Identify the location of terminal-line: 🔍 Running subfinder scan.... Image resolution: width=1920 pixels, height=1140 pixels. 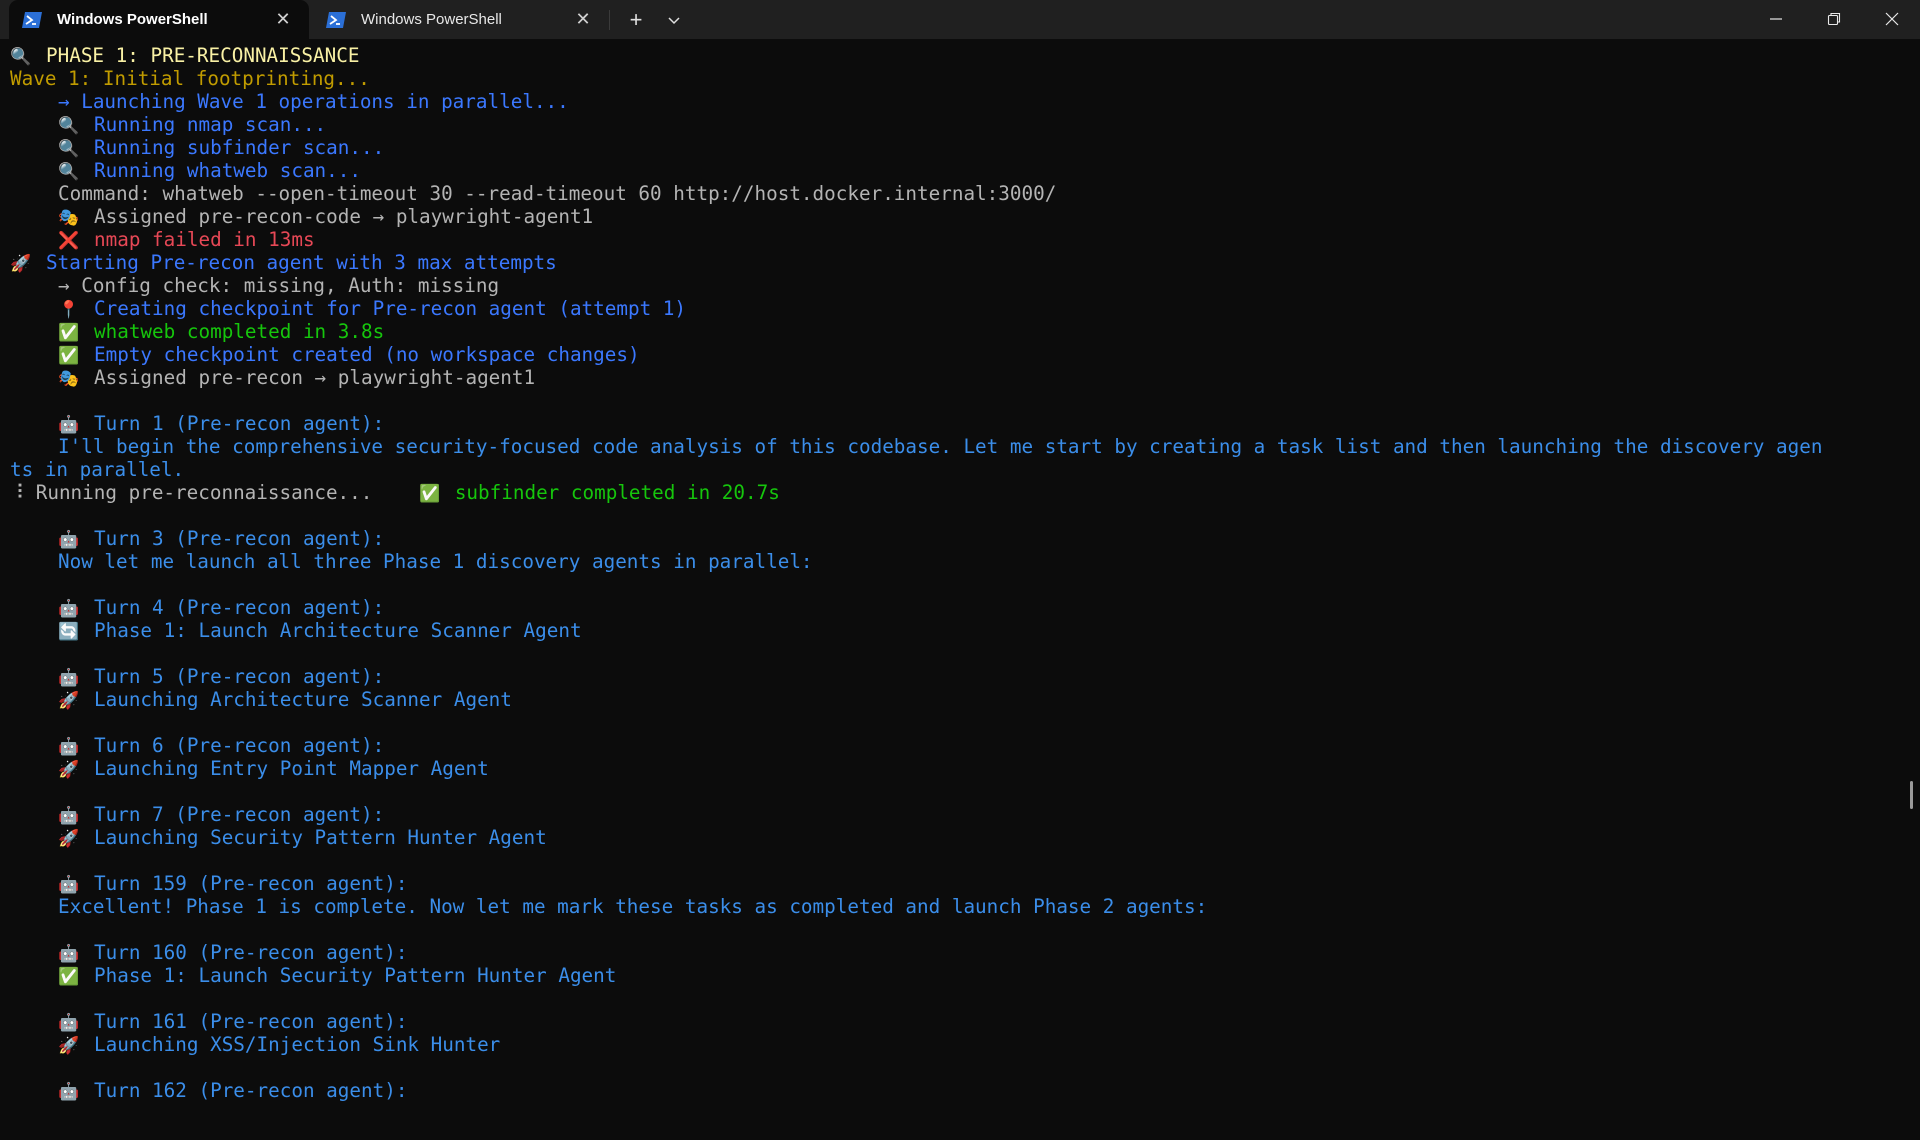
(197, 147).